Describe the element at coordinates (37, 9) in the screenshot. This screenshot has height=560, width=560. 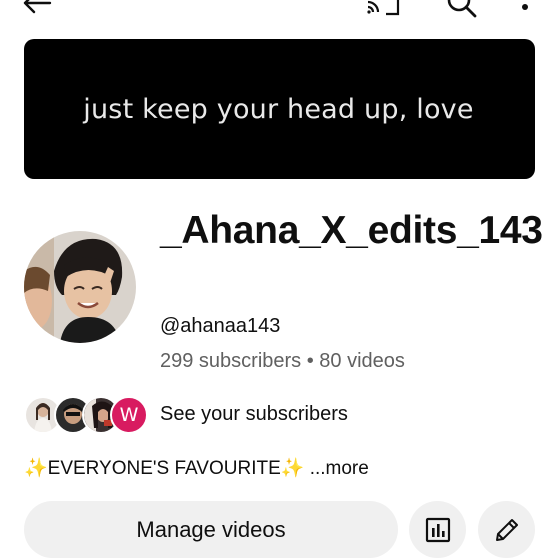
I see `back-icon` at that location.